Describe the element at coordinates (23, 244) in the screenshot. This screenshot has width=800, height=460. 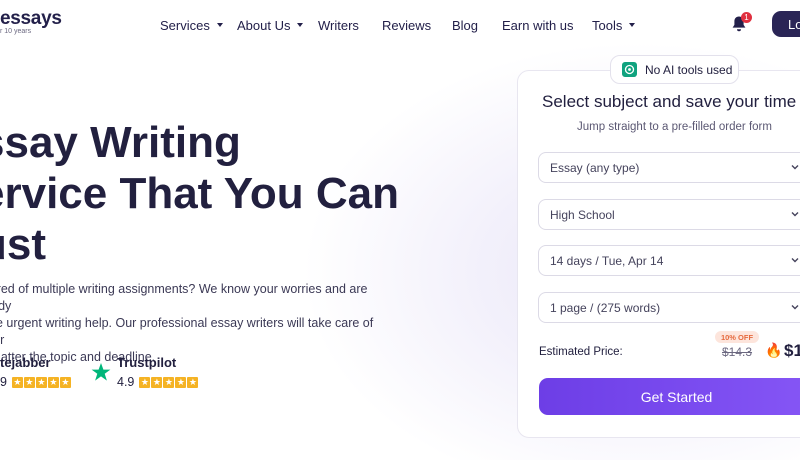
I see `hero-title-line: ust` at that location.